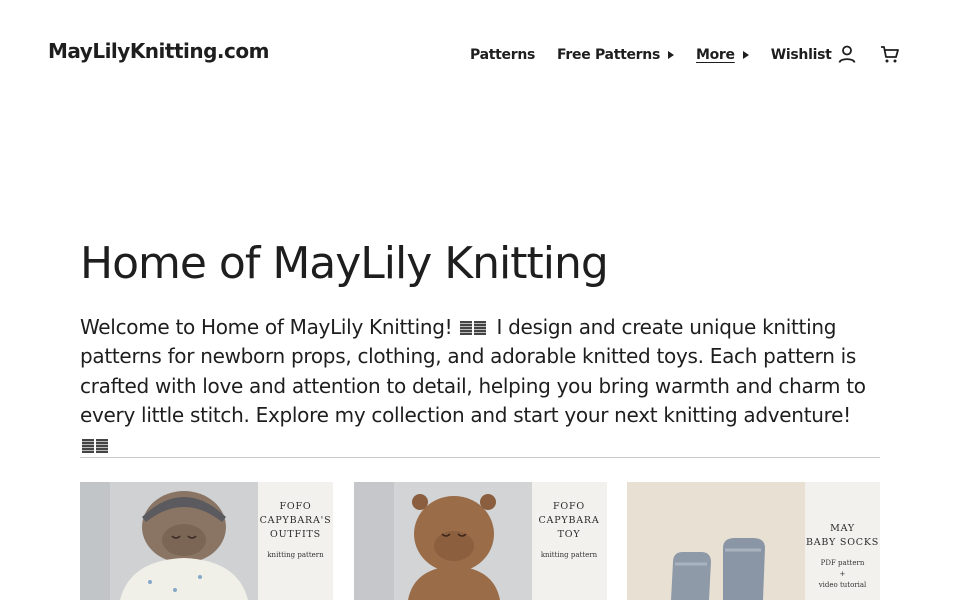 The width and height of the screenshot is (960, 600). I want to click on capybara-toy-photo, so click(442, 541).